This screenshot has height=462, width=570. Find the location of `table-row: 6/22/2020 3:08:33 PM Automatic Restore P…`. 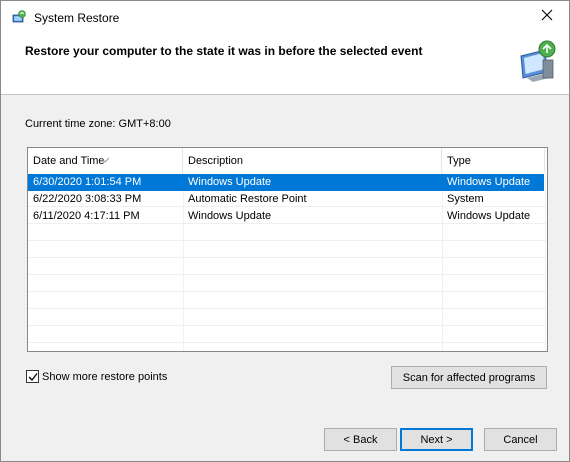

table-row: 6/22/2020 3:08:33 PM Automatic Restore P… is located at coordinates (287, 199).